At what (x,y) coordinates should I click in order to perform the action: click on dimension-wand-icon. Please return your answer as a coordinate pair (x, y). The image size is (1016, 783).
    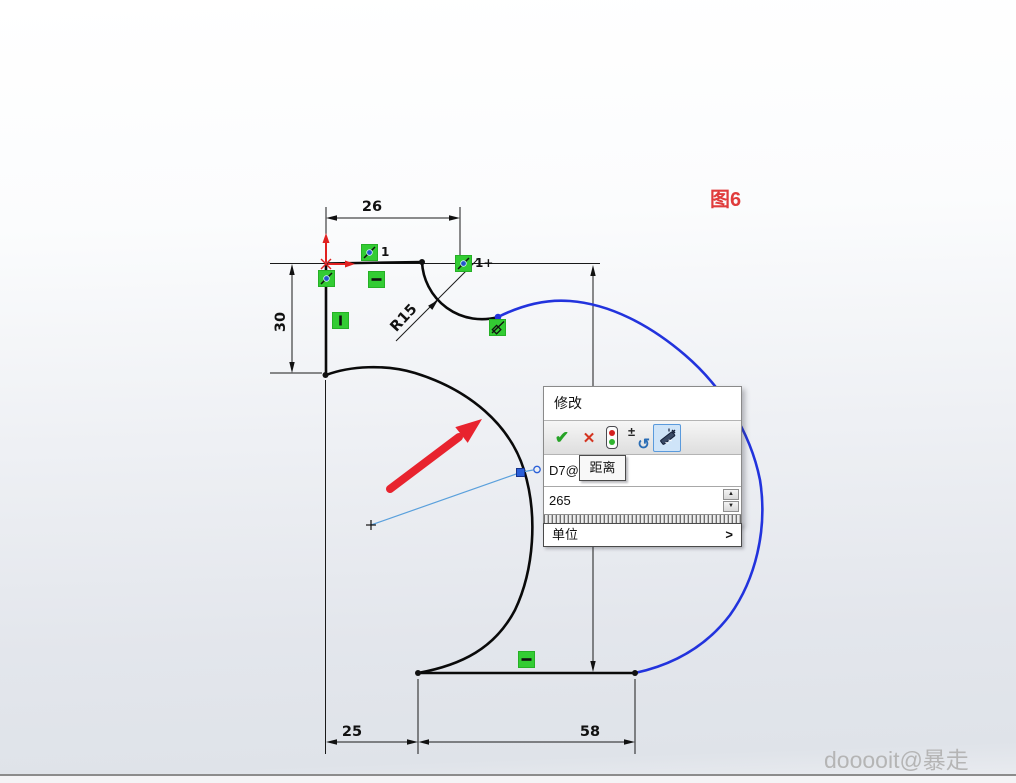
    Looking at the image, I should click on (668, 436).